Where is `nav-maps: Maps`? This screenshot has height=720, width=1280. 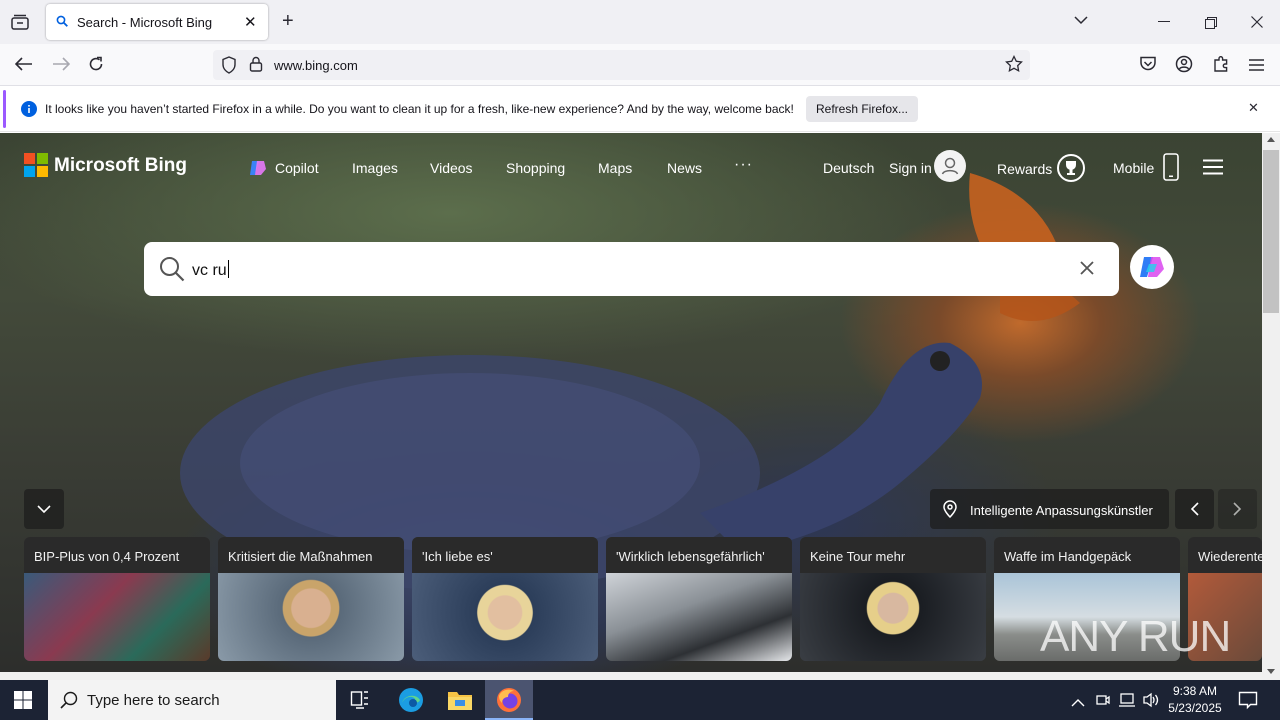
nav-maps: Maps is located at coordinates (615, 168).